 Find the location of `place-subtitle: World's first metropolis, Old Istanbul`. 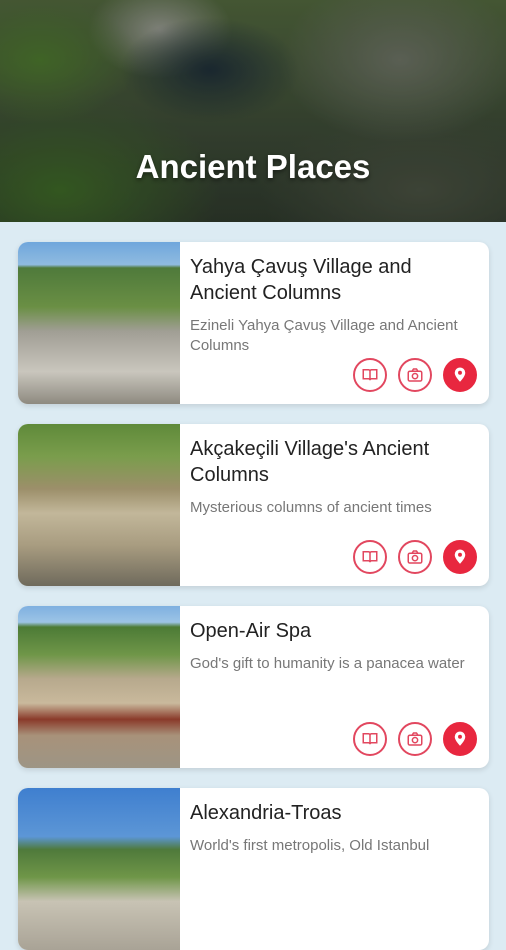

place-subtitle: World's first metropolis, Old Istanbul is located at coordinates (310, 845).